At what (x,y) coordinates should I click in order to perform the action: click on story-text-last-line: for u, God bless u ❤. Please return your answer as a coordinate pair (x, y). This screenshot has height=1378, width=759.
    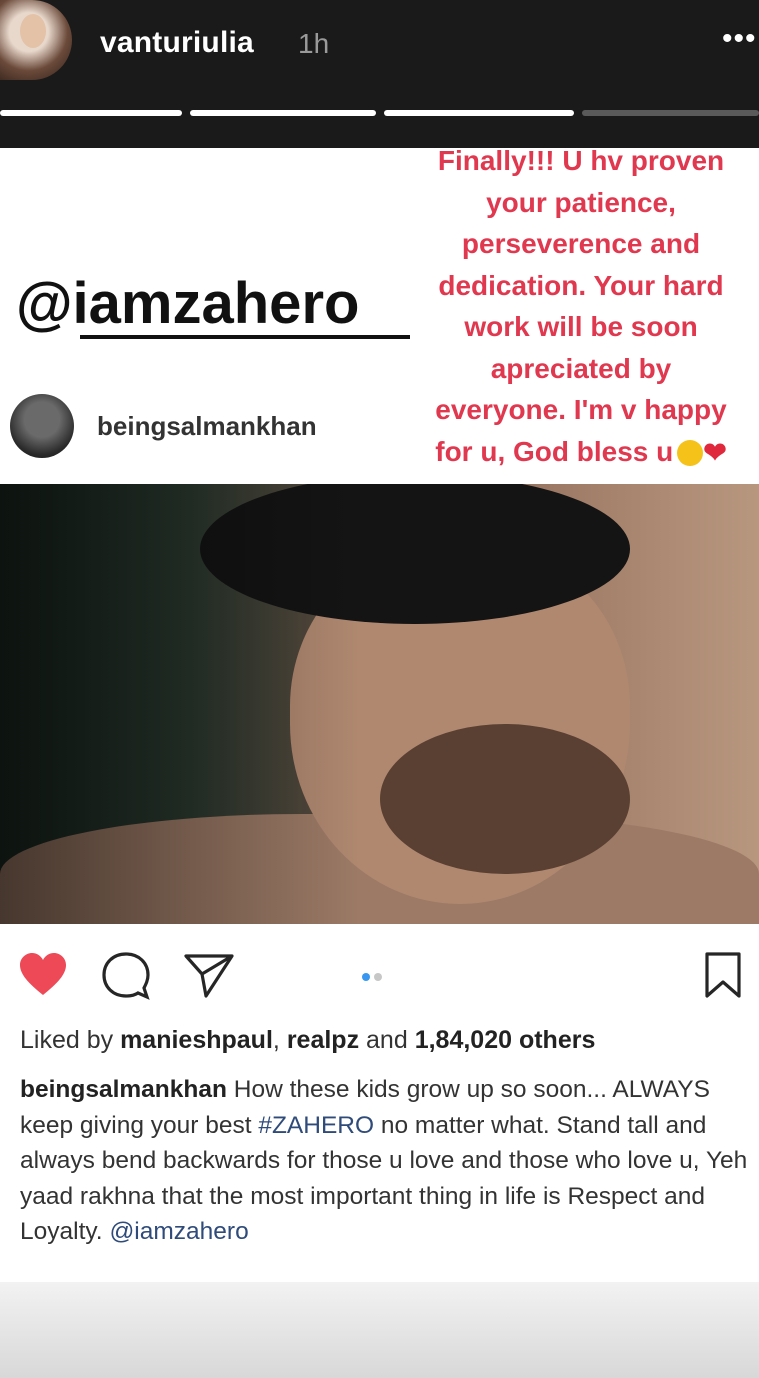
    Looking at the image, I should click on (581, 452).